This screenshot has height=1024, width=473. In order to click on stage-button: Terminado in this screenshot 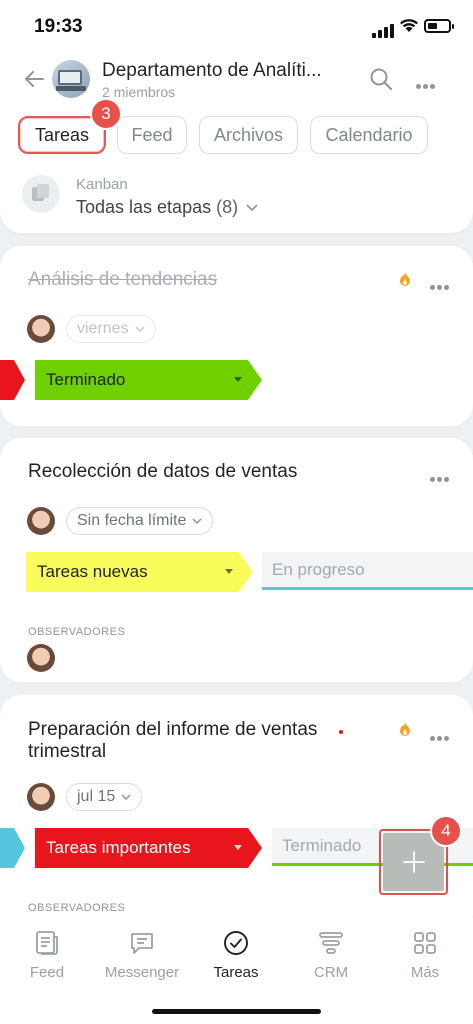, I will do `click(148, 380)`.